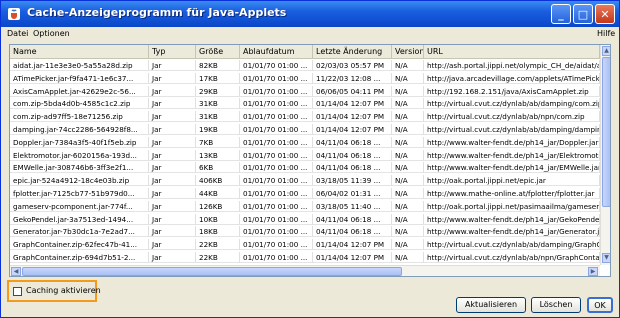  Describe the element at coordinates (79, 52) in the screenshot. I see `column-header-name: Name` at that location.